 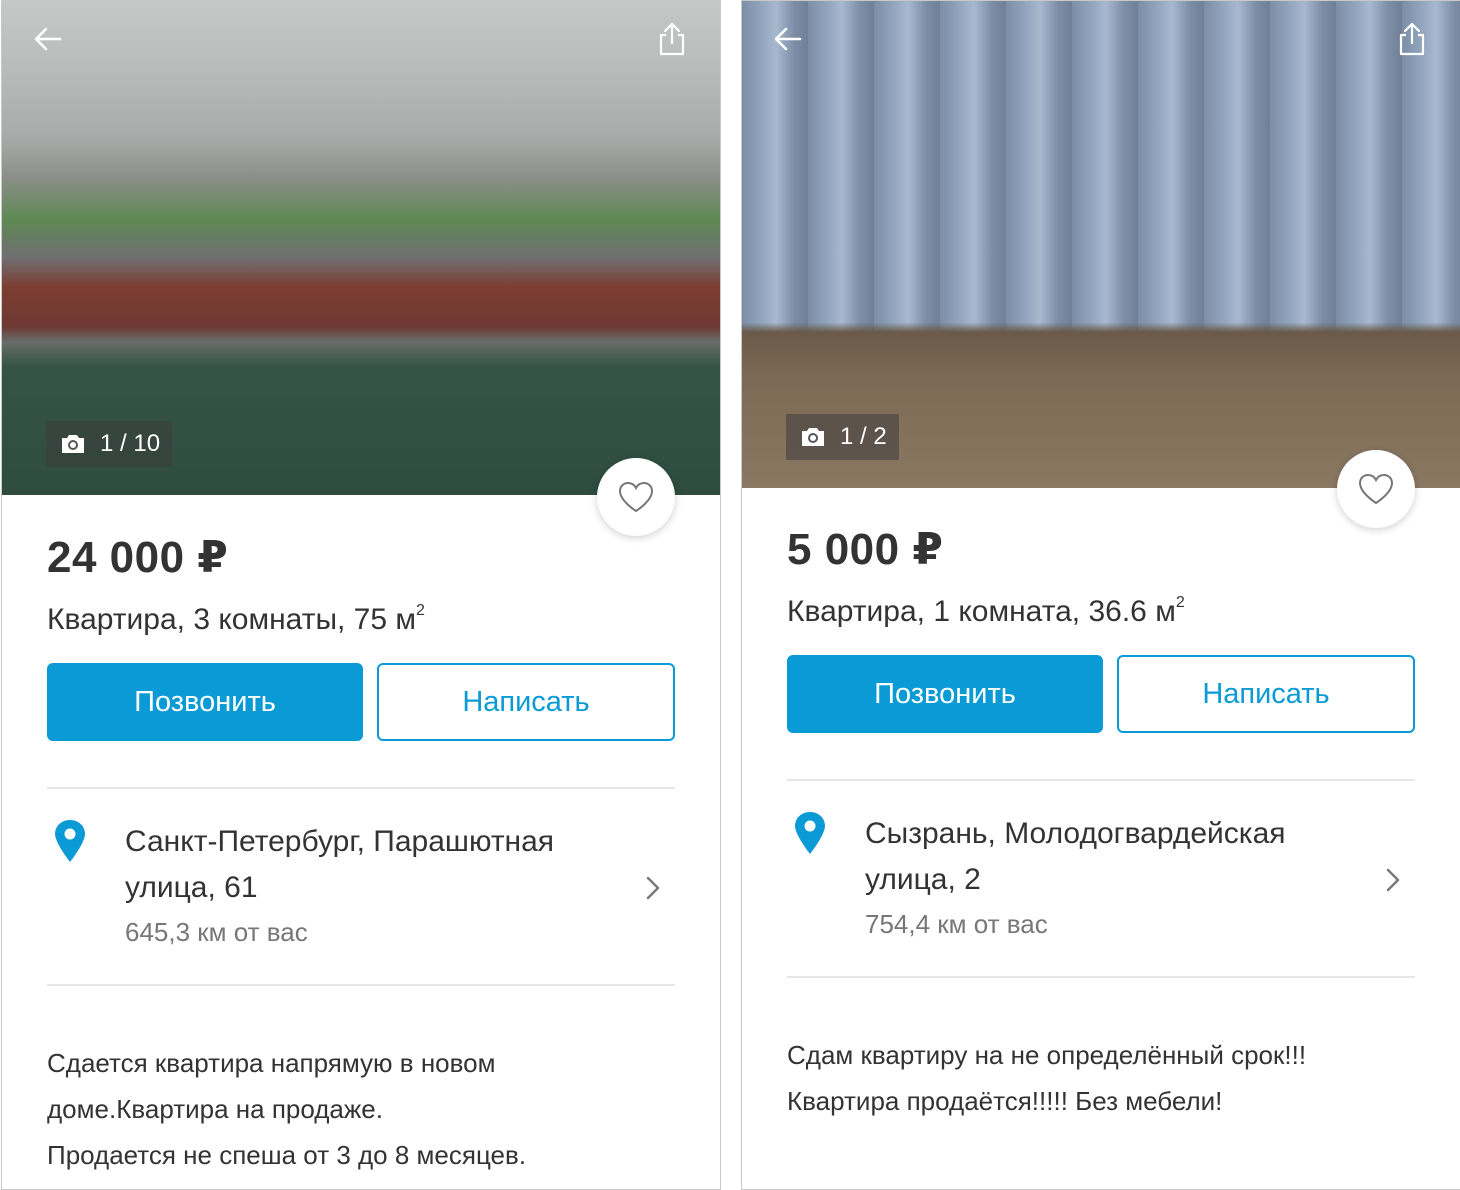 I want to click on photo-counter-text: 1 / 2, so click(x=863, y=436).